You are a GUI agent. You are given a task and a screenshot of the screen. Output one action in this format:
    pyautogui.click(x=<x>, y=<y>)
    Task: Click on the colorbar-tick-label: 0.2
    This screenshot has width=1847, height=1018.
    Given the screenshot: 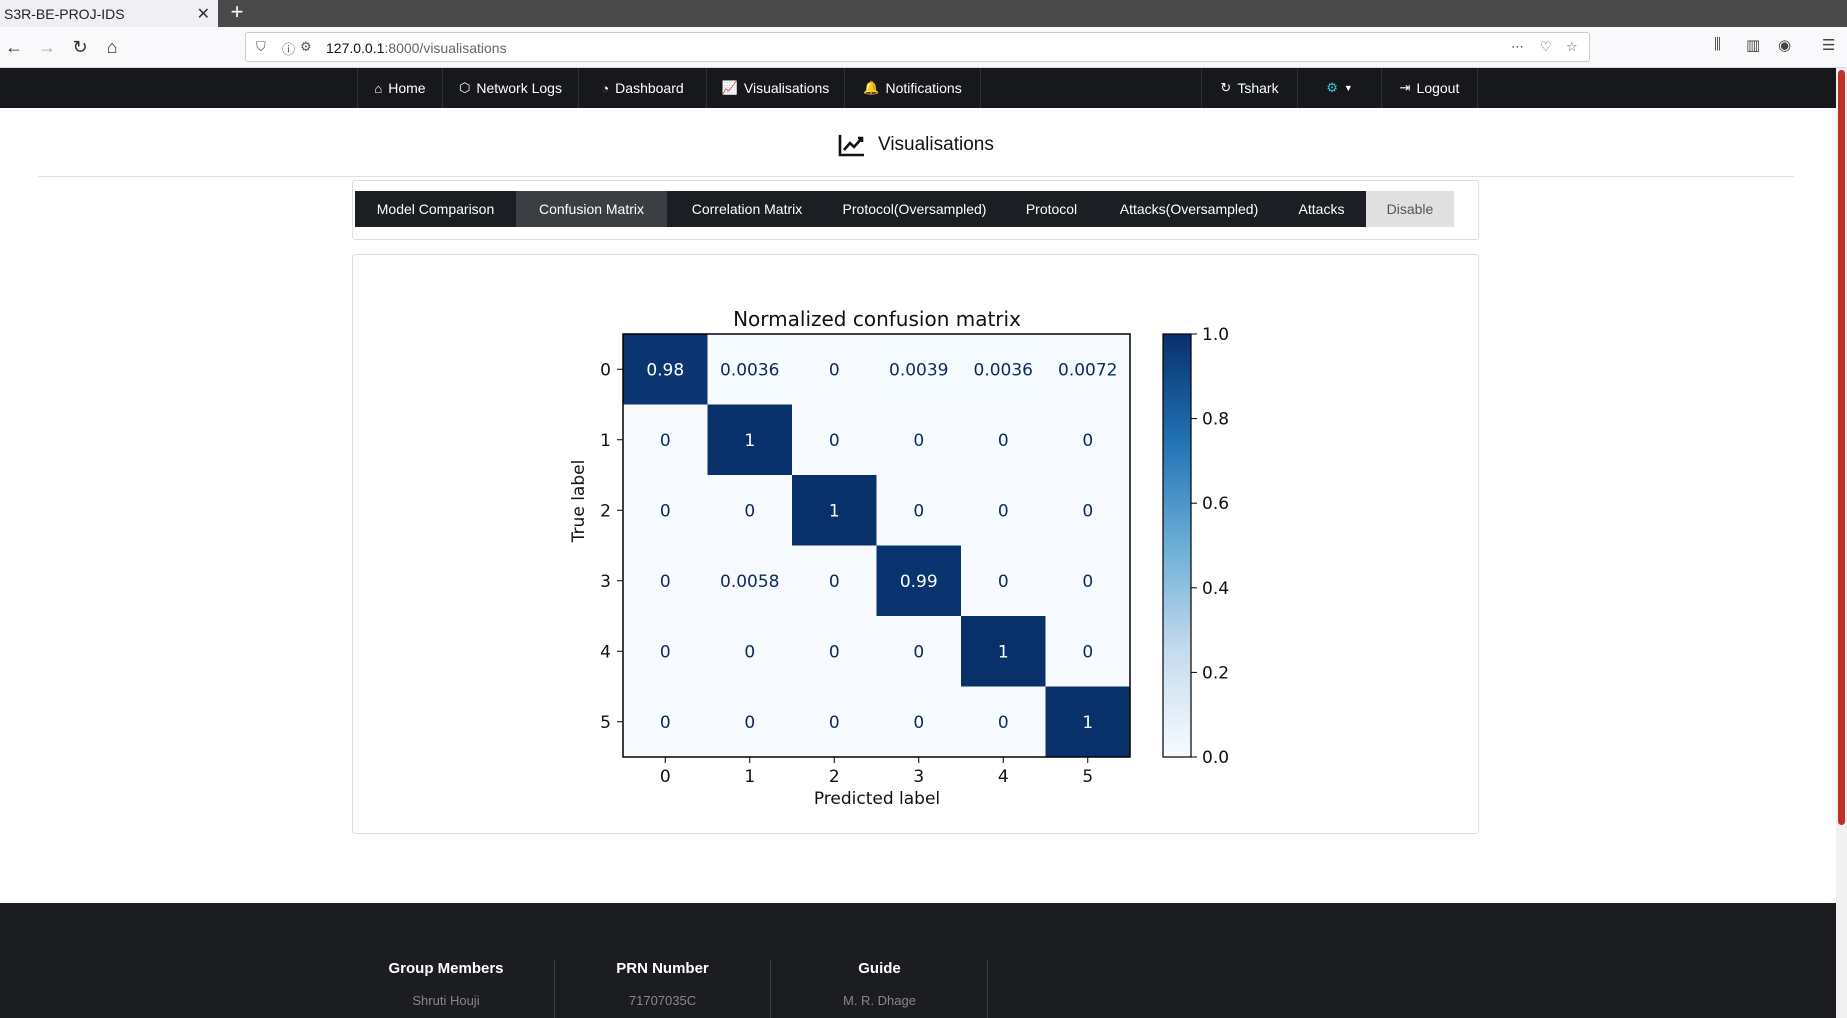 What is the action you would take?
    pyautogui.click(x=1215, y=673)
    